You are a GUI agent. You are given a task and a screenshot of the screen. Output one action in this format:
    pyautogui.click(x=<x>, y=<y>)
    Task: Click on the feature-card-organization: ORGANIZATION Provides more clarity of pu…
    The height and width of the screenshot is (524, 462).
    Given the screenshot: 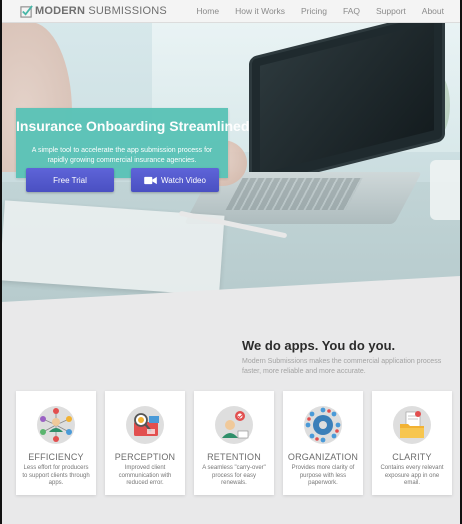 What is the action you would take?
    pyautogui.click(x=323, y=443)
    